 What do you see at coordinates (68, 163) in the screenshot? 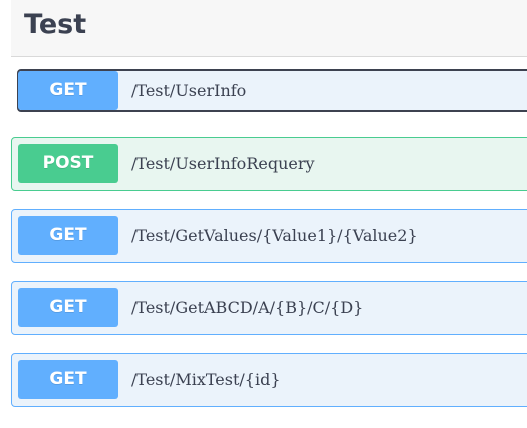
I see `method-badge: POST` at bounding box center [68, 163].